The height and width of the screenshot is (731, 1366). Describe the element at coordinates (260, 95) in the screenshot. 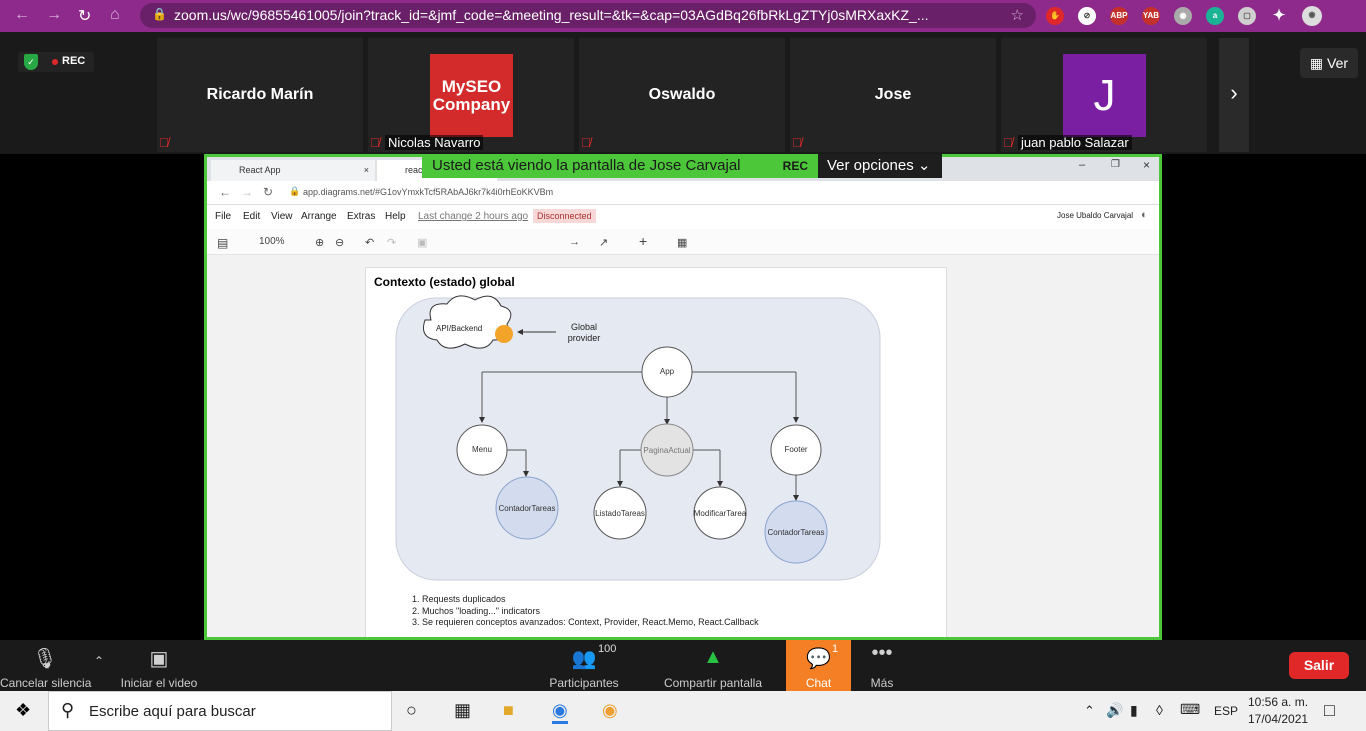

I see `participant-tile-ricardo: Ricardo Marín 🎙̸` at that location.